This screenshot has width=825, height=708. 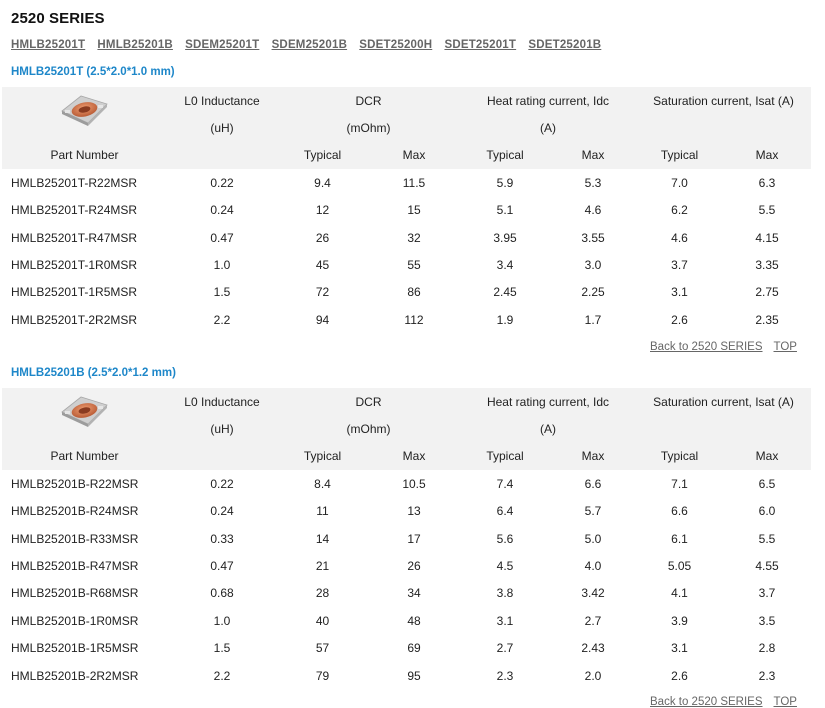 I want to click on cell-idc-max: 2.43, so click(x=593, y=648).